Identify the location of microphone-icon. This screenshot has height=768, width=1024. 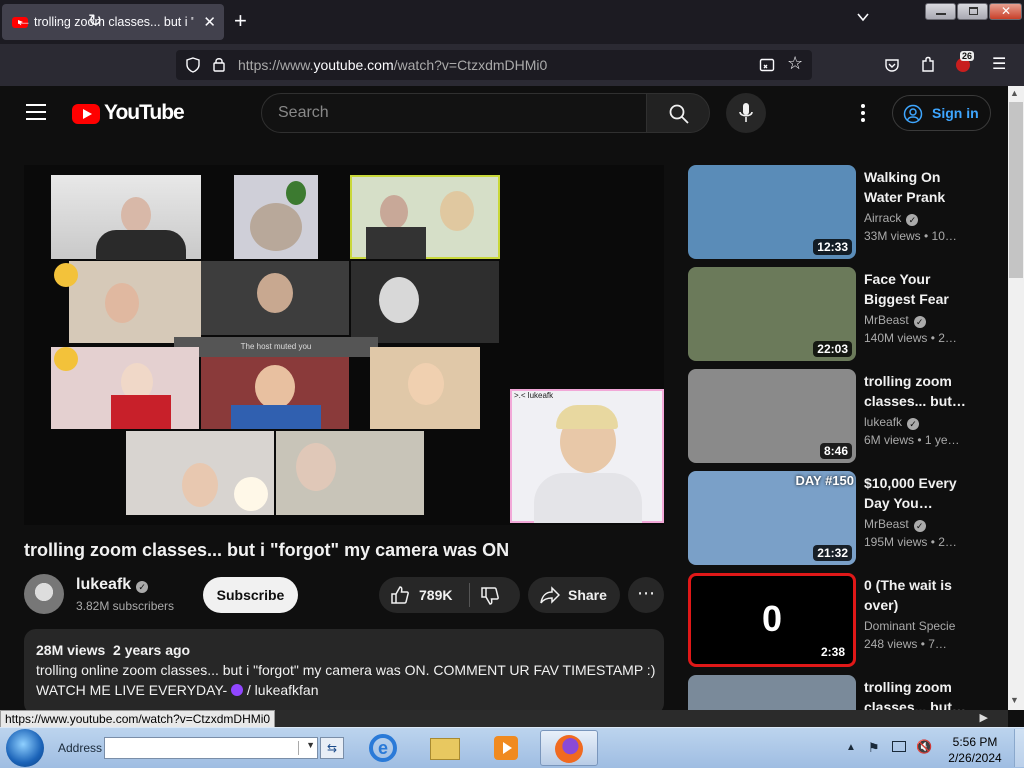
(746, 112).